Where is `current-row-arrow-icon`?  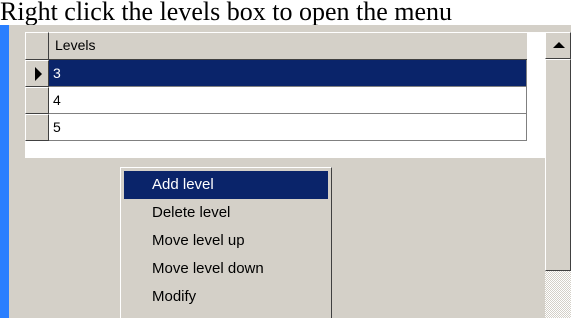
current-row-arrow-icon is located at coordinates (38, 74).